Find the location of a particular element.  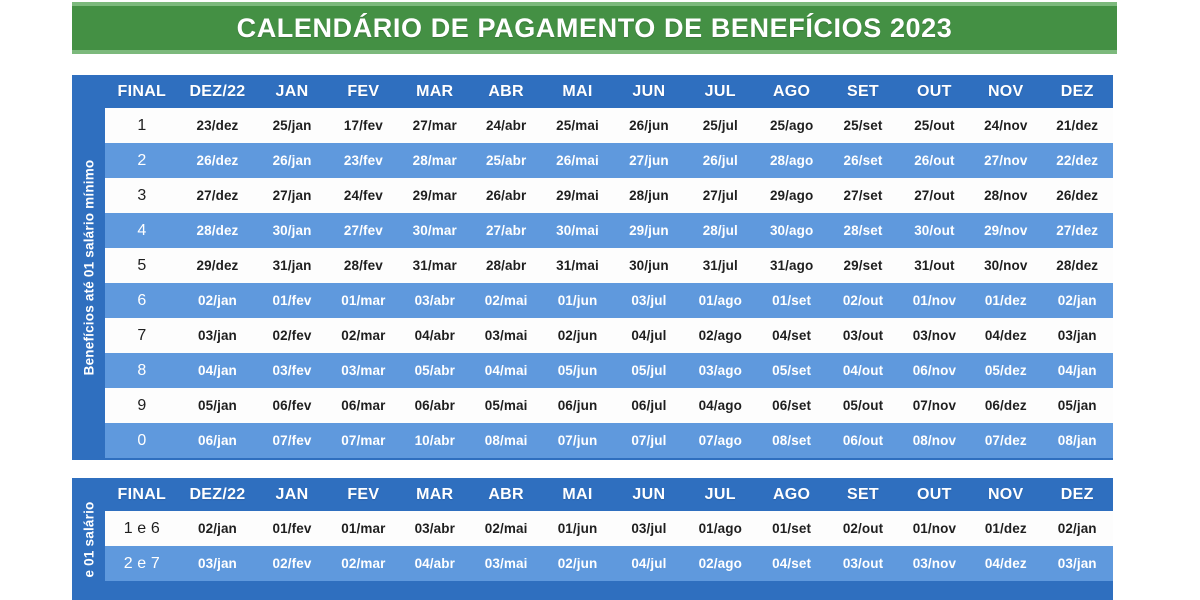

payment-date-cell: 24/fev is located at coordinates (363, 195).